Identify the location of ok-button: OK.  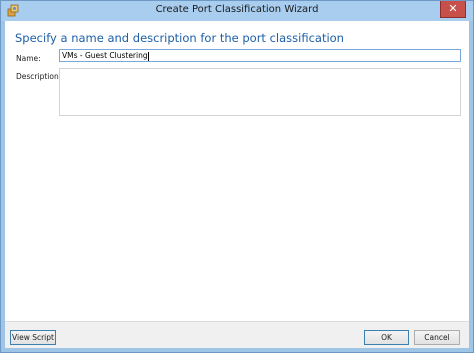
(386, 337).